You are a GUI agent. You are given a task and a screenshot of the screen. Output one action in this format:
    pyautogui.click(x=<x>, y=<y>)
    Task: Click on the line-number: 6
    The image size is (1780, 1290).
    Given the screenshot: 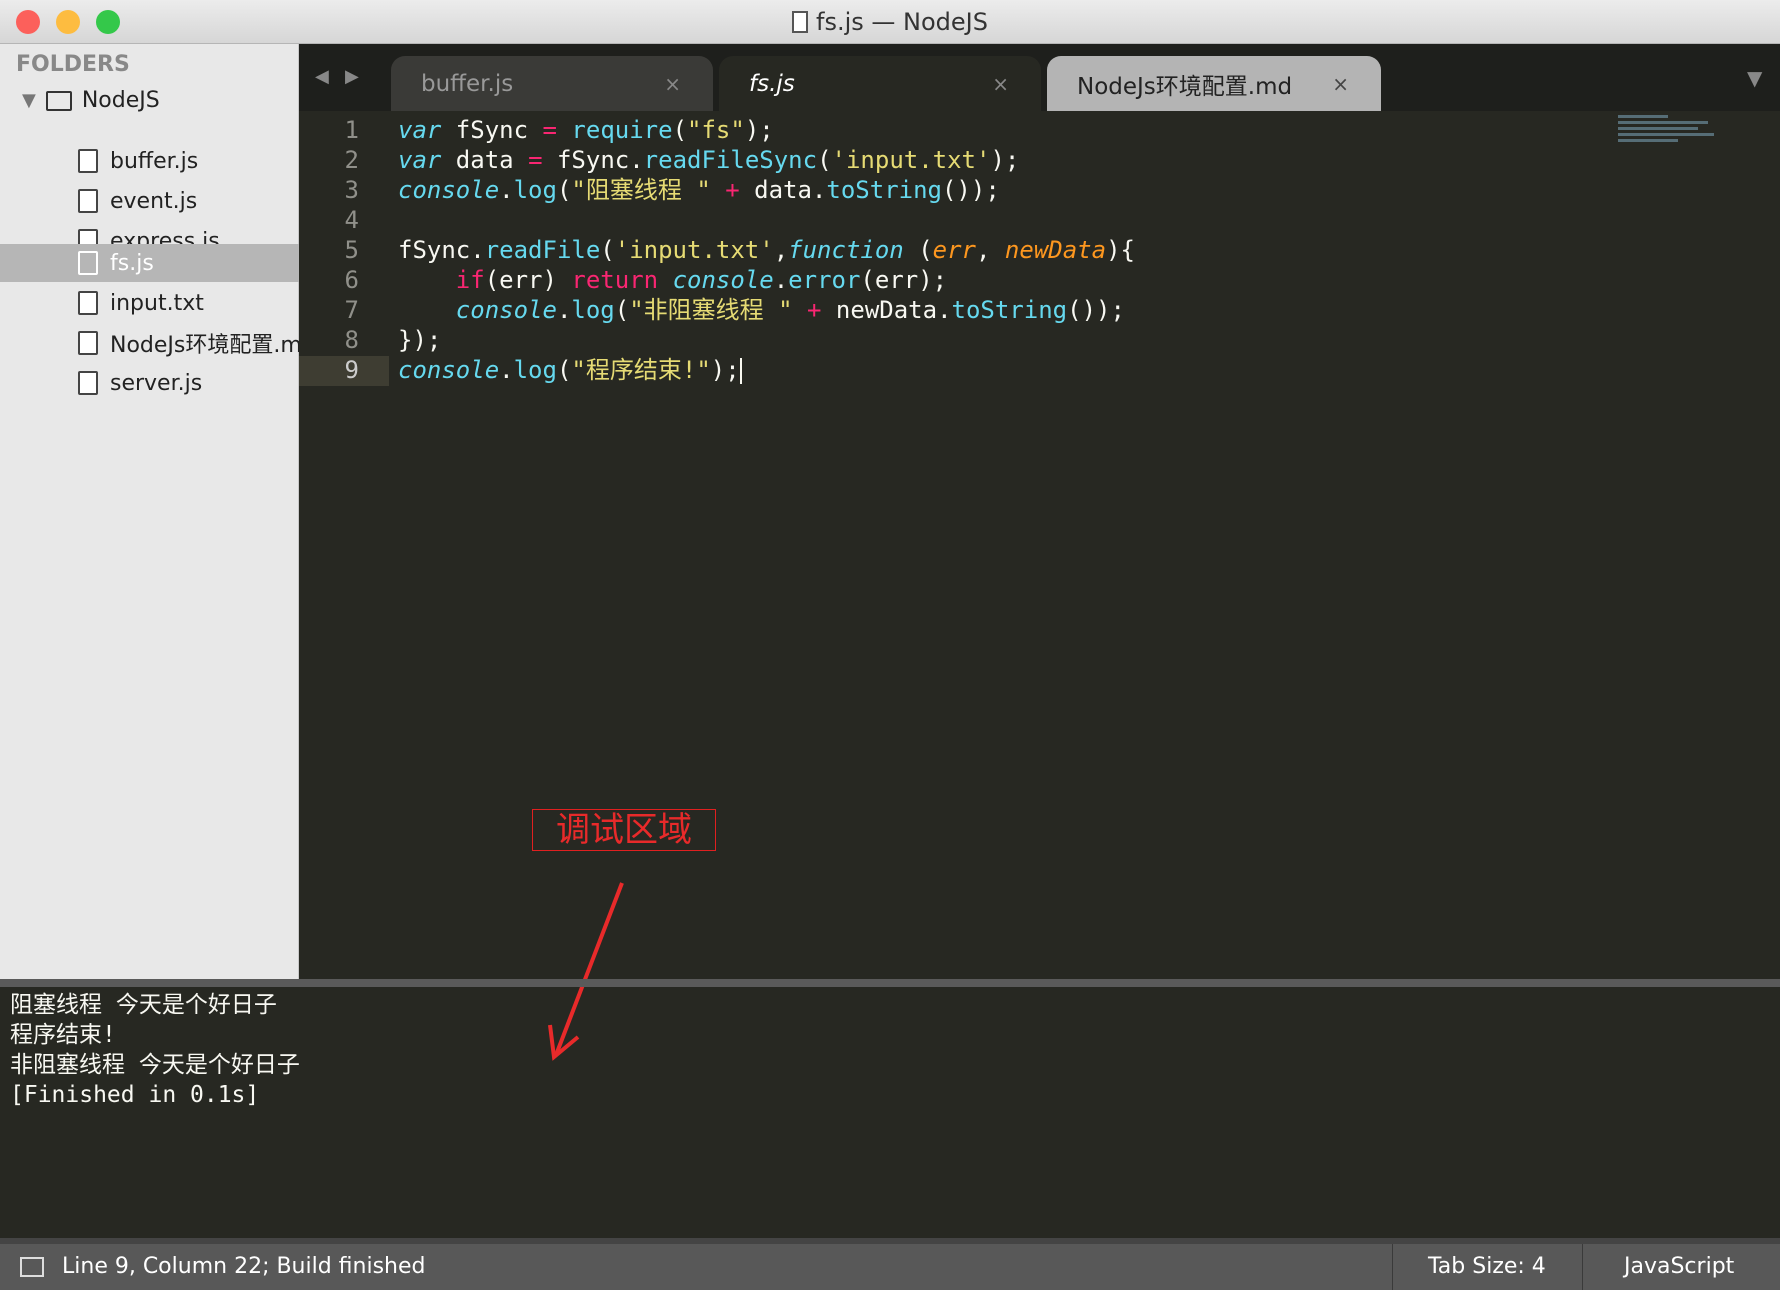 What is the action you would take?
    pyautogui.click(x=351, y=280)
    